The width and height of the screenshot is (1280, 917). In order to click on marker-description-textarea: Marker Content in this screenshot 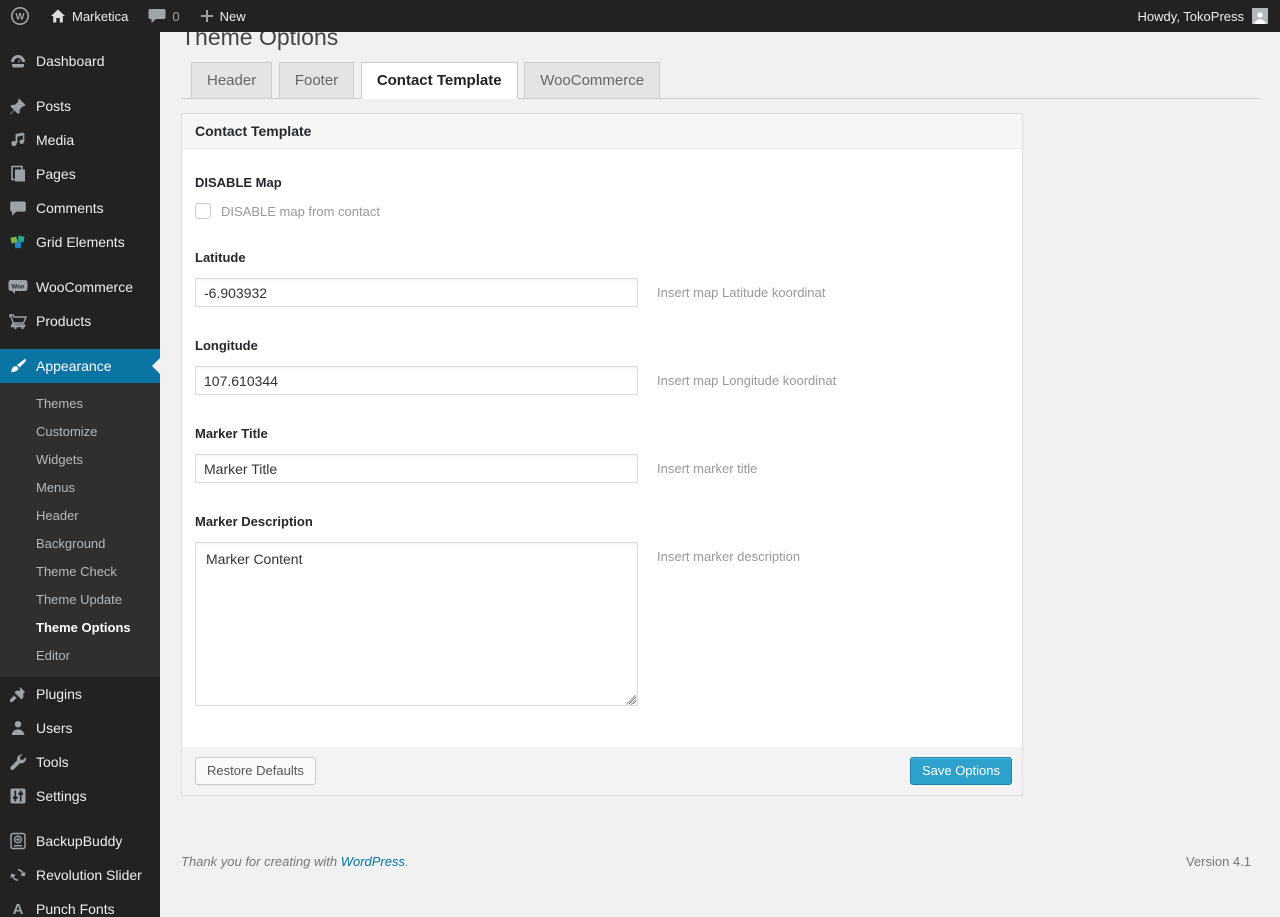, I will do `click(416, 624)`.